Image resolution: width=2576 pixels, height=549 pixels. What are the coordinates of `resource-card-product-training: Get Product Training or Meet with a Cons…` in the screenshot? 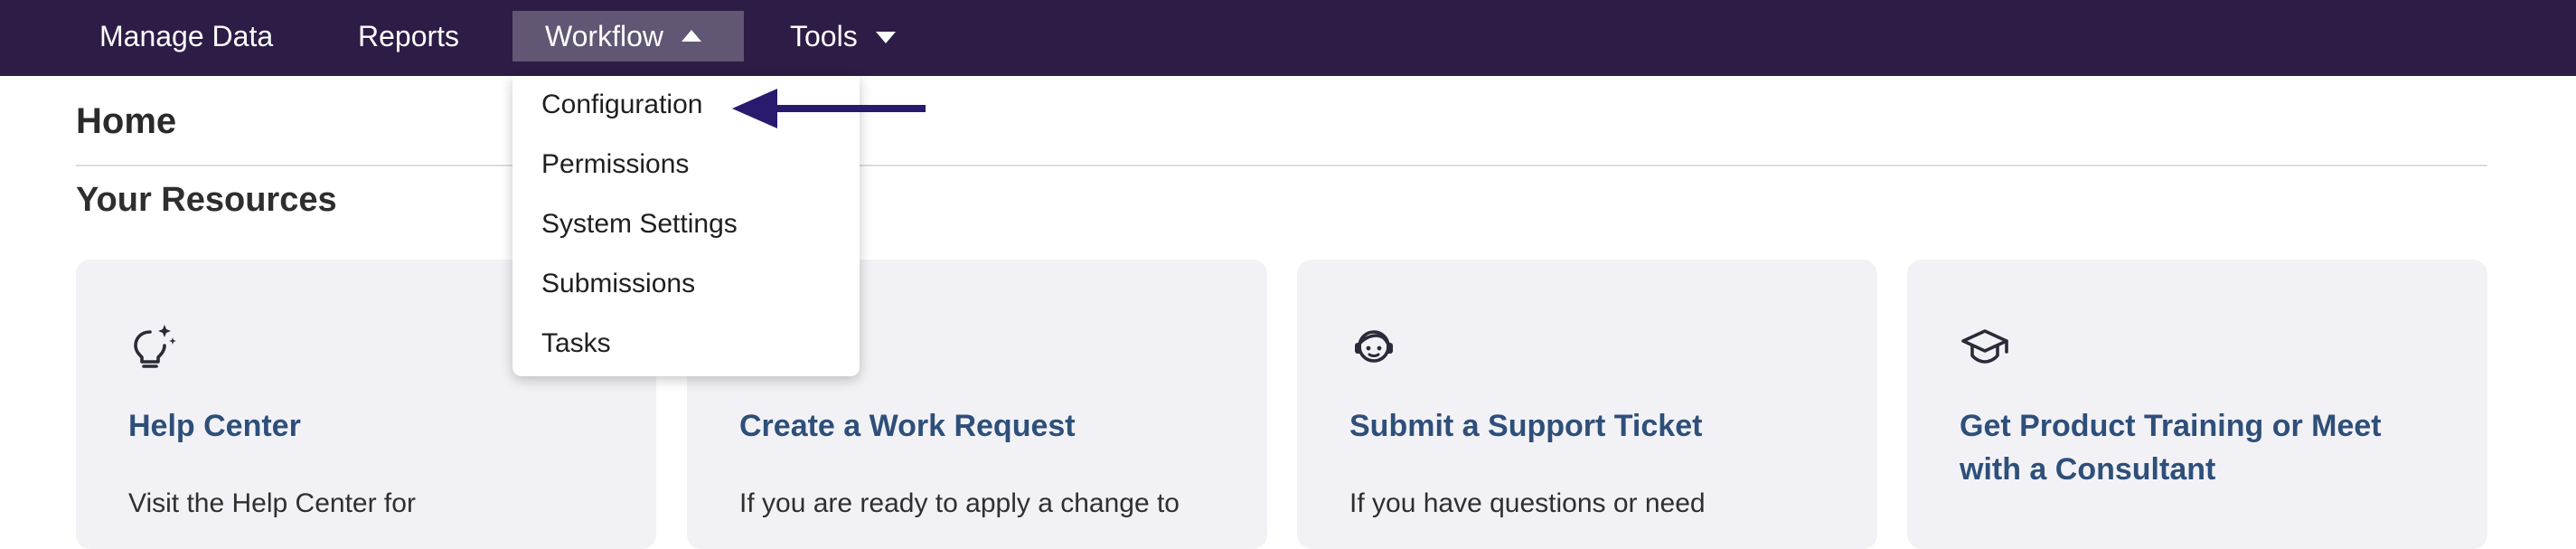 It's located at (2197, 404).